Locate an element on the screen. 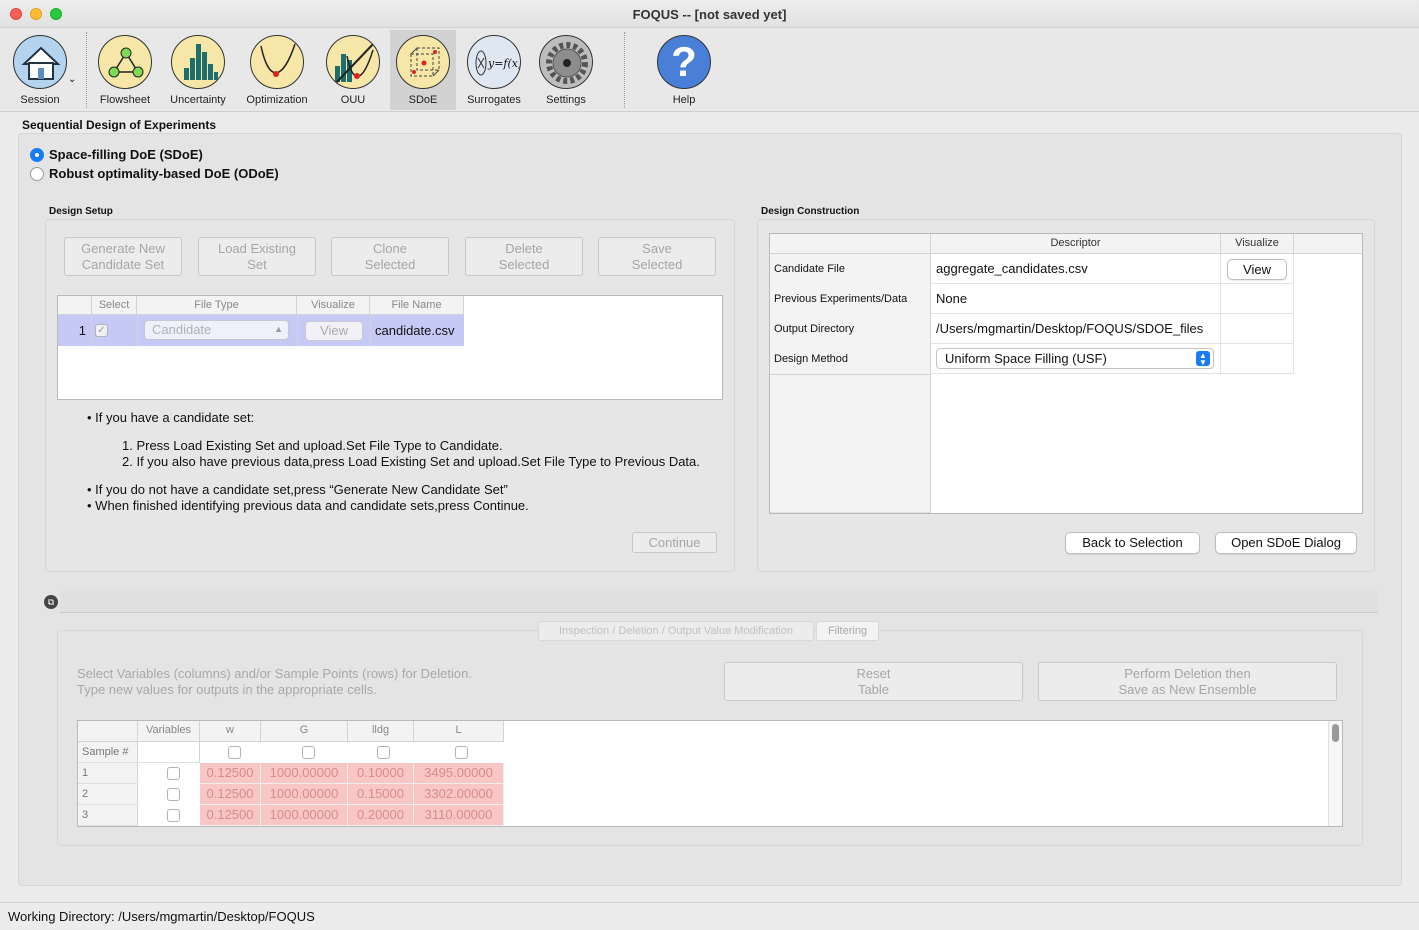 The image size is (1419, 930). design-method-value: Uniform Space Filling (USF) is located at coordinates (1026, 358).